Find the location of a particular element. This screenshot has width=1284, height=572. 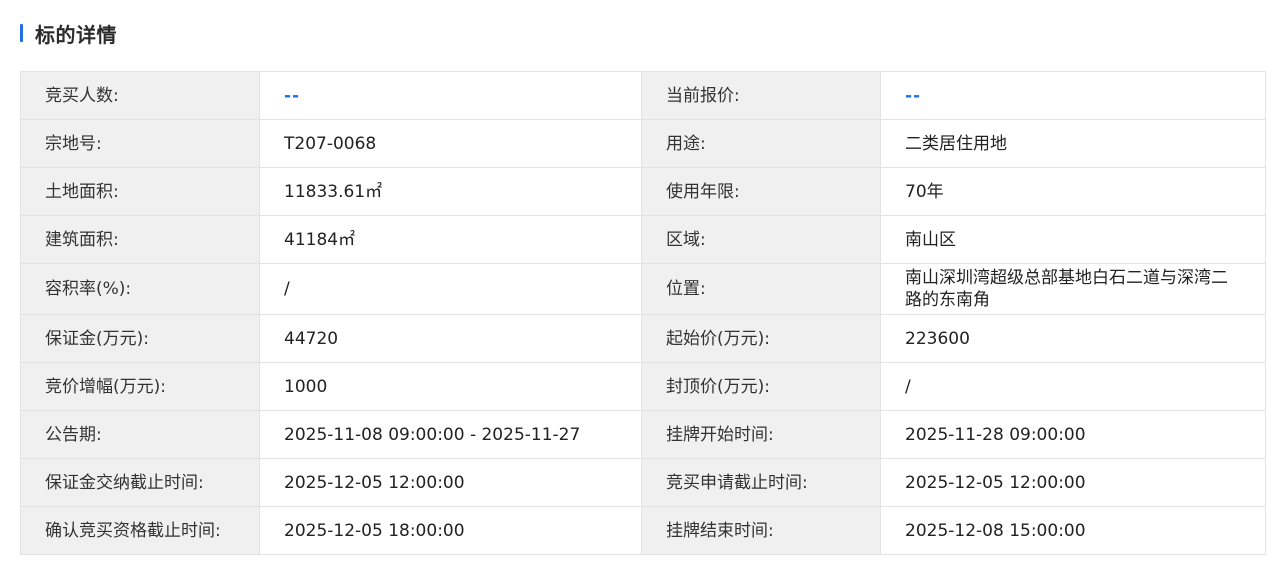

table-row-bid-increment: 竞价增幅(万元): 1000 封顶价(万元): / is located at coordinates (643, 386).